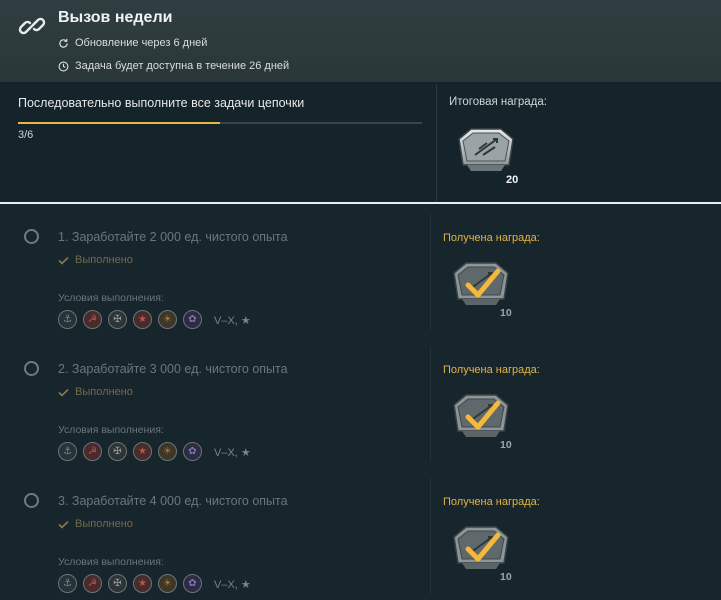  I want to click on refresh-icon, so click(63, 43).